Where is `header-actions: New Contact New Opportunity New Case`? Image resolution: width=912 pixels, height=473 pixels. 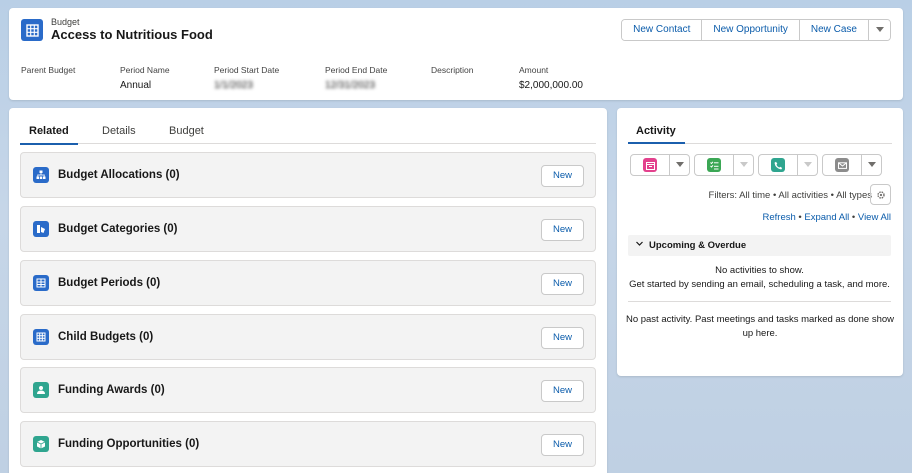
header-actions: New Contact New Opportunity New Case is located at coordinates (756, 30).